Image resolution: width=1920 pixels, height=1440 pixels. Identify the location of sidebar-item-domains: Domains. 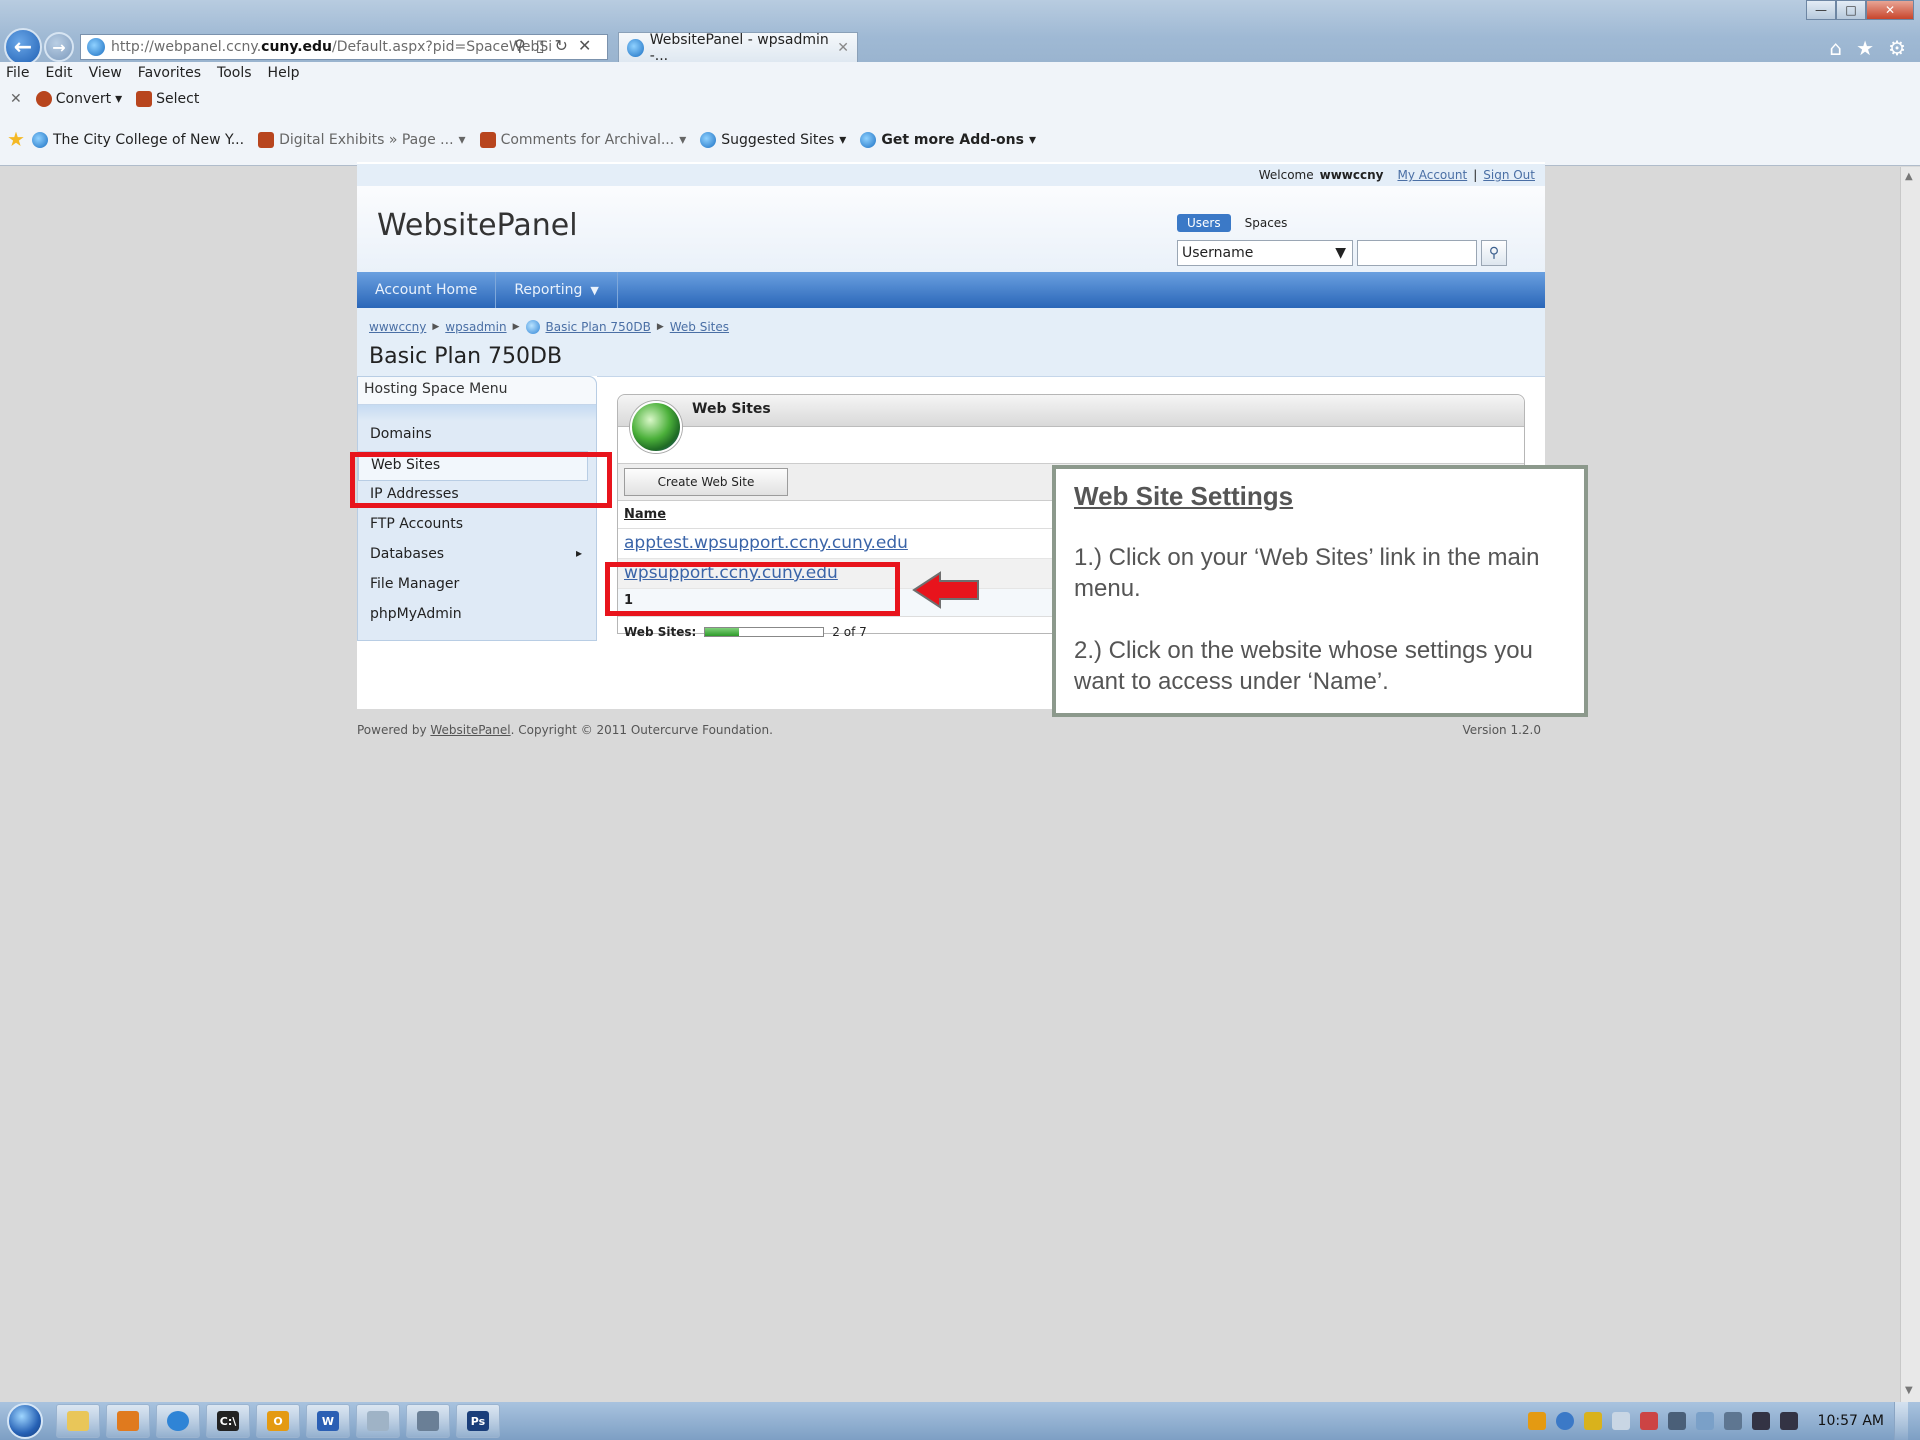
(477, 436).